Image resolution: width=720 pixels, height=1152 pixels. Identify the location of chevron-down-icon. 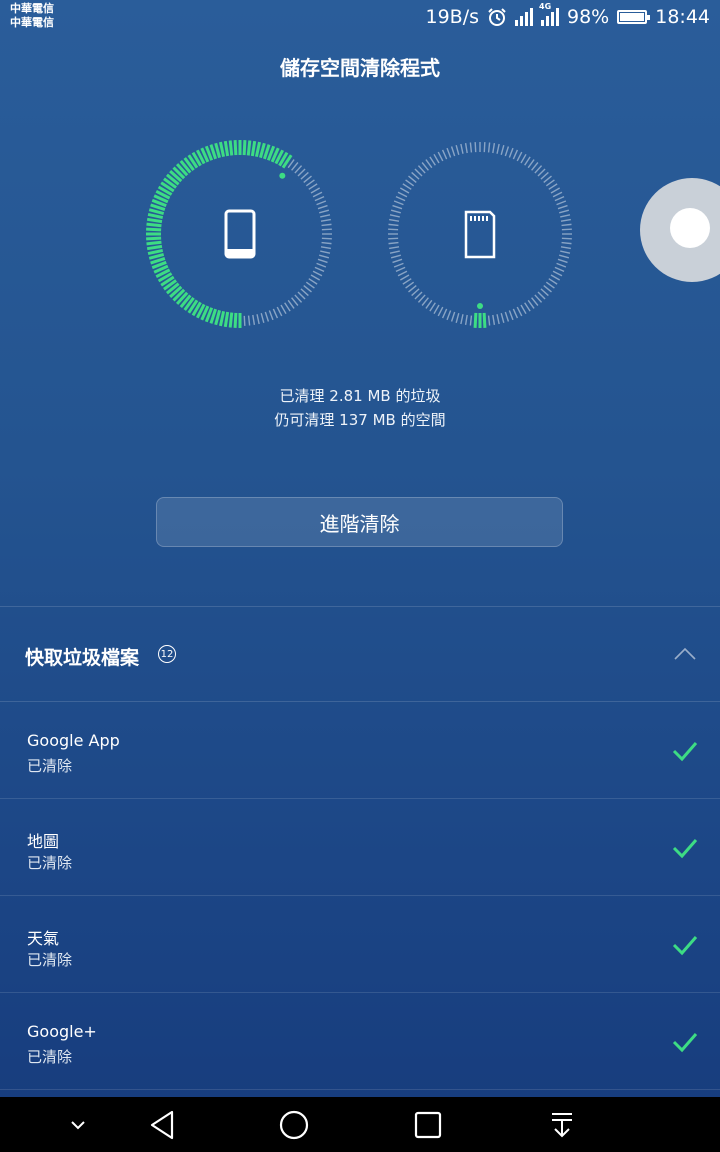
(78, 1124).